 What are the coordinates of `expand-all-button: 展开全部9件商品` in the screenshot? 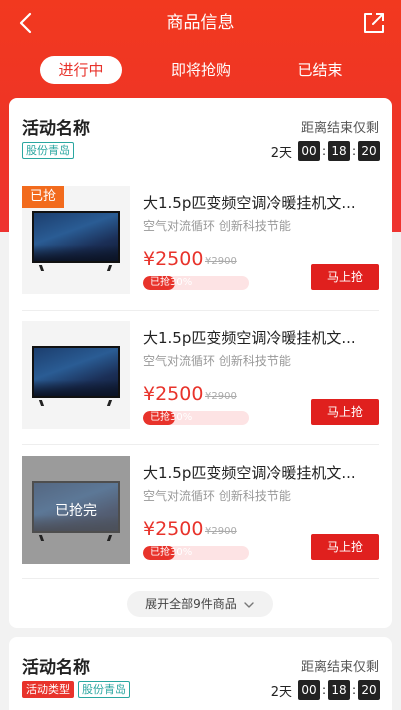 It's located at (200, 604).